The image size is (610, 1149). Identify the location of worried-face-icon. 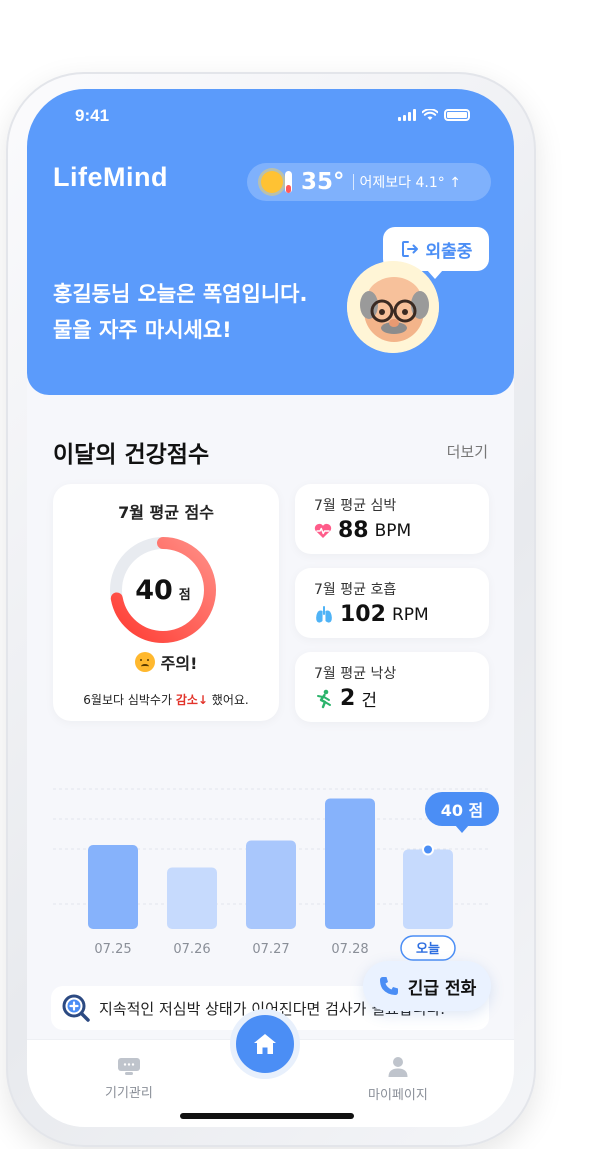
(144, 662).